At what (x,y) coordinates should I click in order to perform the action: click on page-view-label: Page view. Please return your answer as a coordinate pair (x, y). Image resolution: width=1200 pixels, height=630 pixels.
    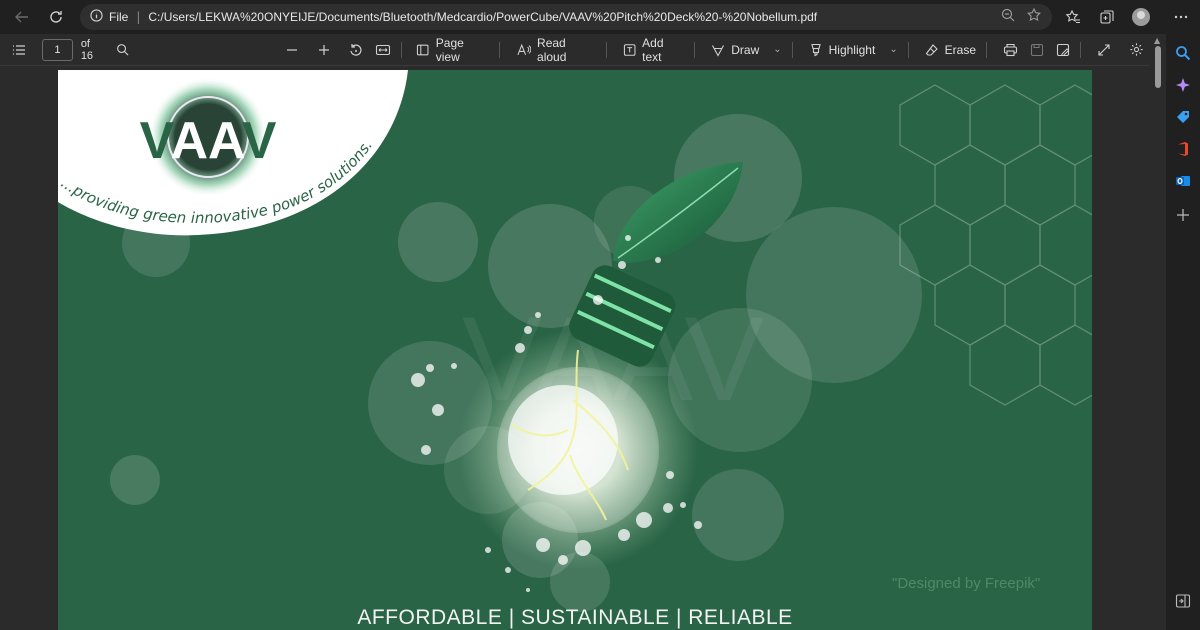
    Looking at the image, I should click on (449, 49).